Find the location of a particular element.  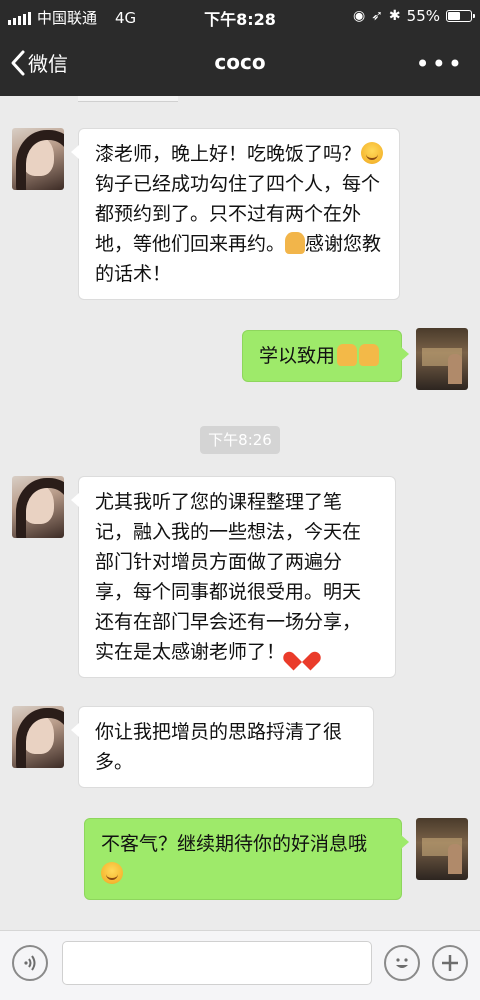

message-bubble-outgoing: 学以致用 is located at coordinates (325, 356).